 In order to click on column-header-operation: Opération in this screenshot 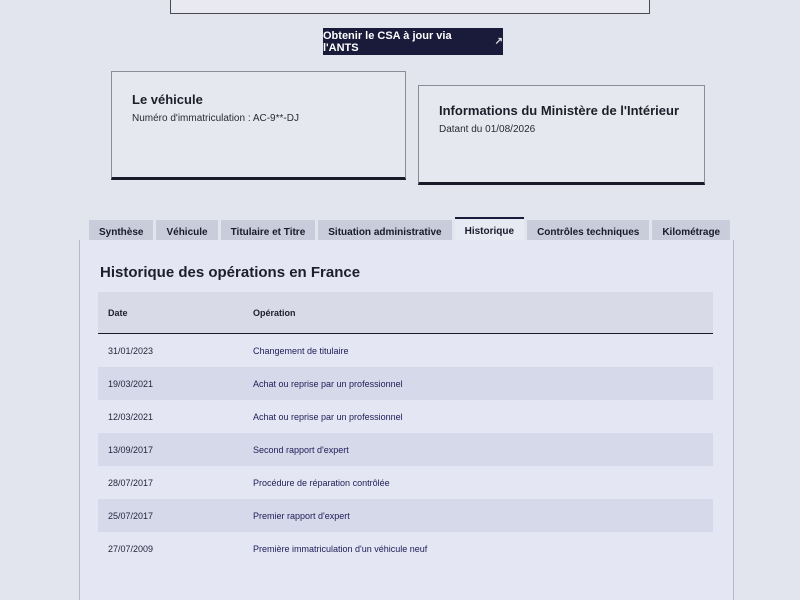, I will do `click(274, 312)`.